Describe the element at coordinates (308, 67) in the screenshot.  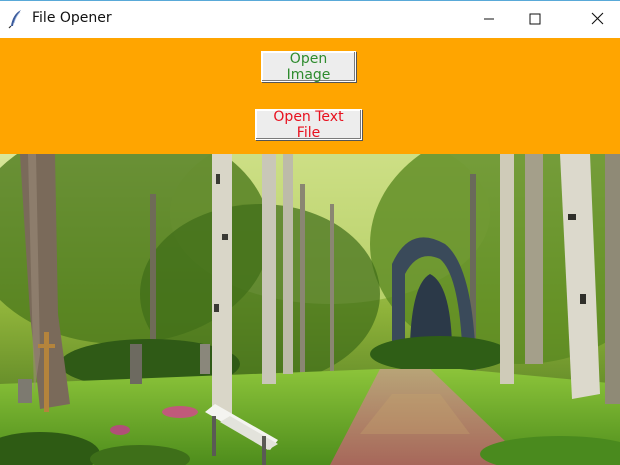
I see `open-image-button: Open Image` at that location.